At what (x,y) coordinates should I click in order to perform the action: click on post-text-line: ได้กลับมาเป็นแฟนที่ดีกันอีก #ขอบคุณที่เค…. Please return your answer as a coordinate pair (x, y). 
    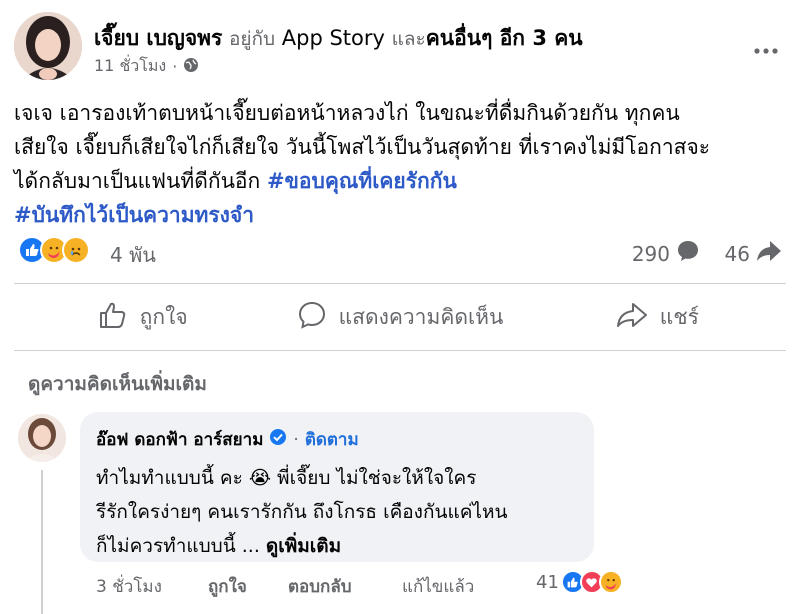
    Looking at the image, I should click on (400, 181).